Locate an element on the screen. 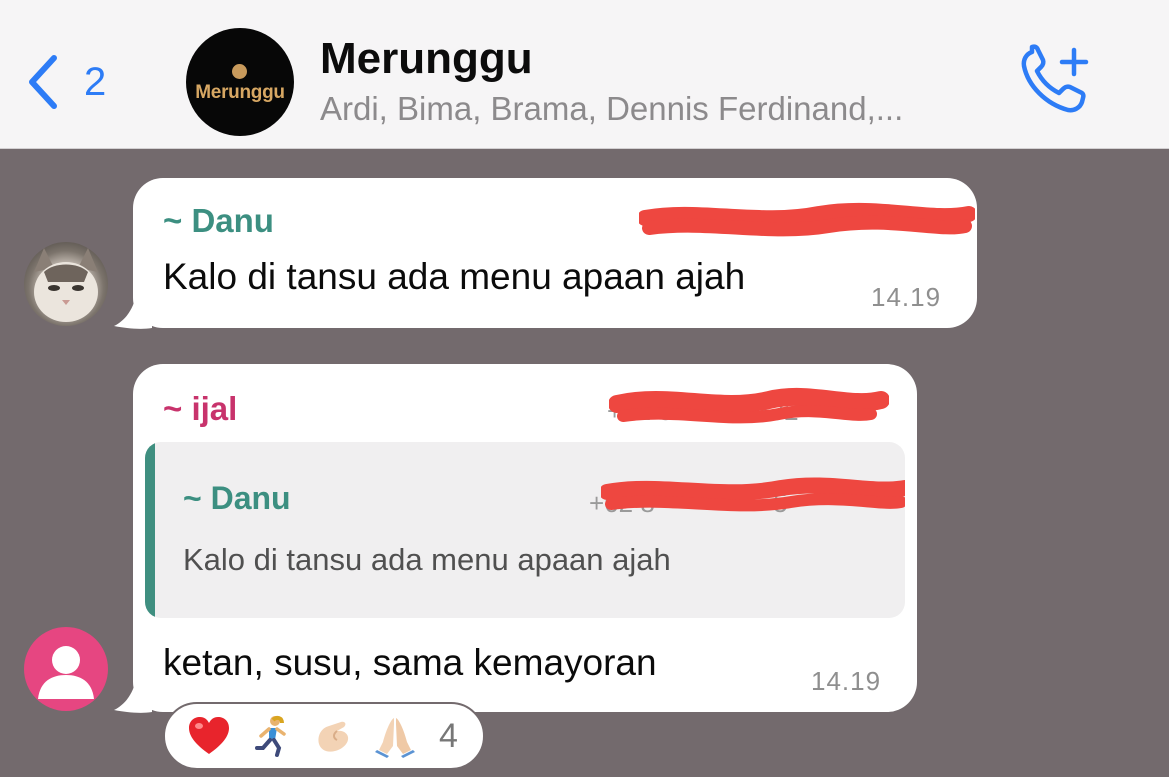 The height and width of the screenshot is (777, 1169). pinching-hand-icon is located at coordinates (333, 736).